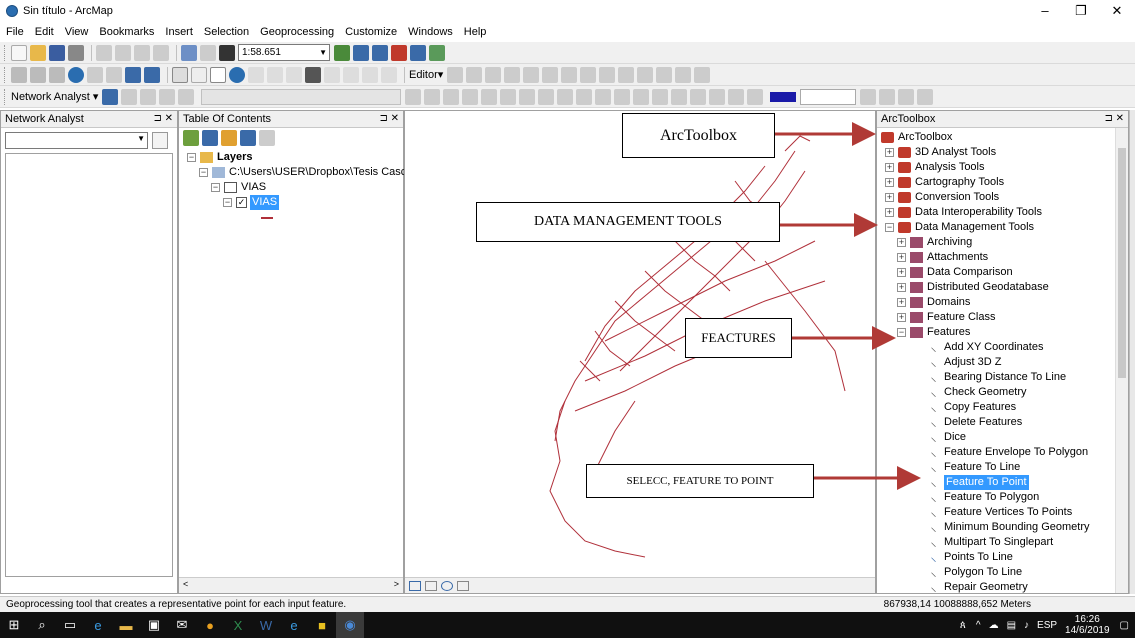 The image size is (1135, 638). I want to click on task-view-icon: ▭, so click(70, 625).